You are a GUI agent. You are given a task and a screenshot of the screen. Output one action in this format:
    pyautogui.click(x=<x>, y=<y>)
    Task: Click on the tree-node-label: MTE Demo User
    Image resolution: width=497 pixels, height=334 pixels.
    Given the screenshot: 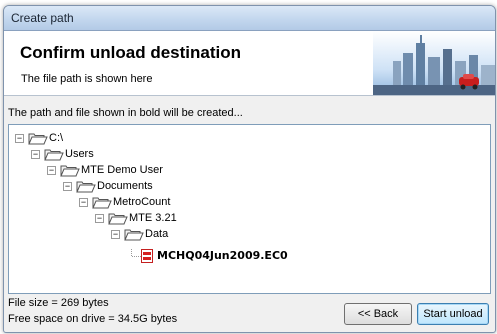 What is the action you would take?
    pyautogui.click(x=122, y=170)
    